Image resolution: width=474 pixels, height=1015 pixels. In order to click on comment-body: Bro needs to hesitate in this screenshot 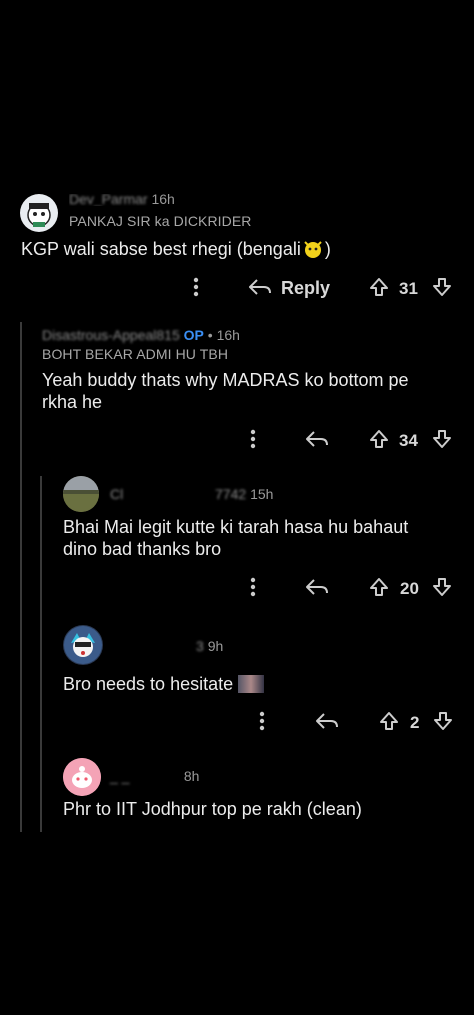, I will do `click(248, 684)`.